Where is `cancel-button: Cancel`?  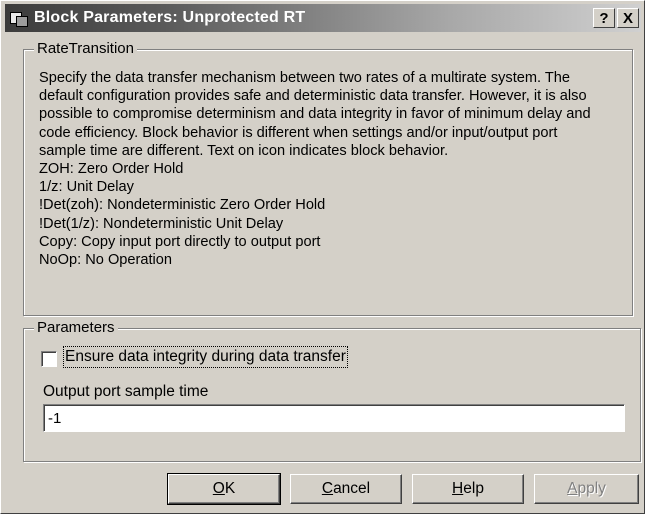 cancel-button: Cancel is located at coordinates (346, 489).